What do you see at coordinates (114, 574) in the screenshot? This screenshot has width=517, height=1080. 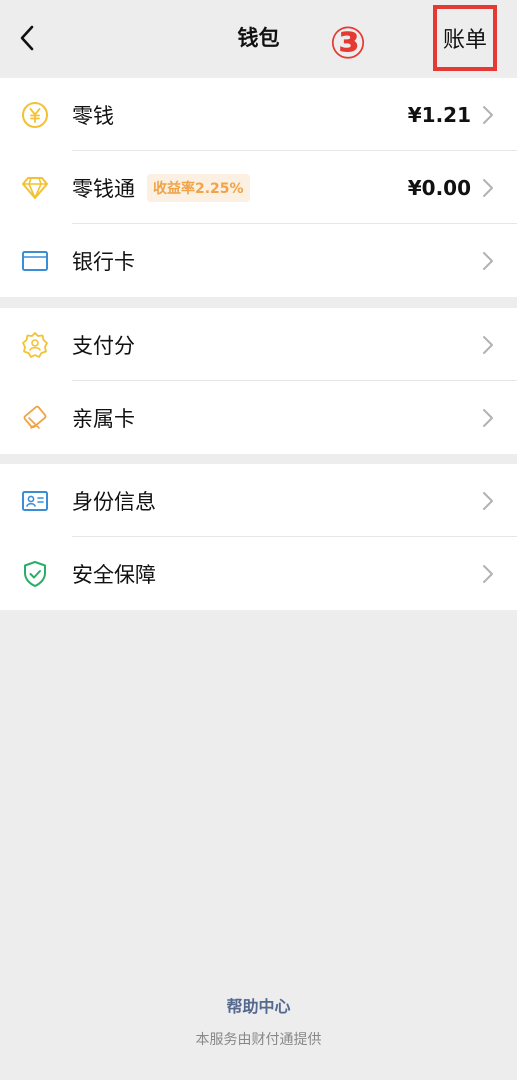 I see `list-item-label: 安全保障` at bounding box center [114, 574].